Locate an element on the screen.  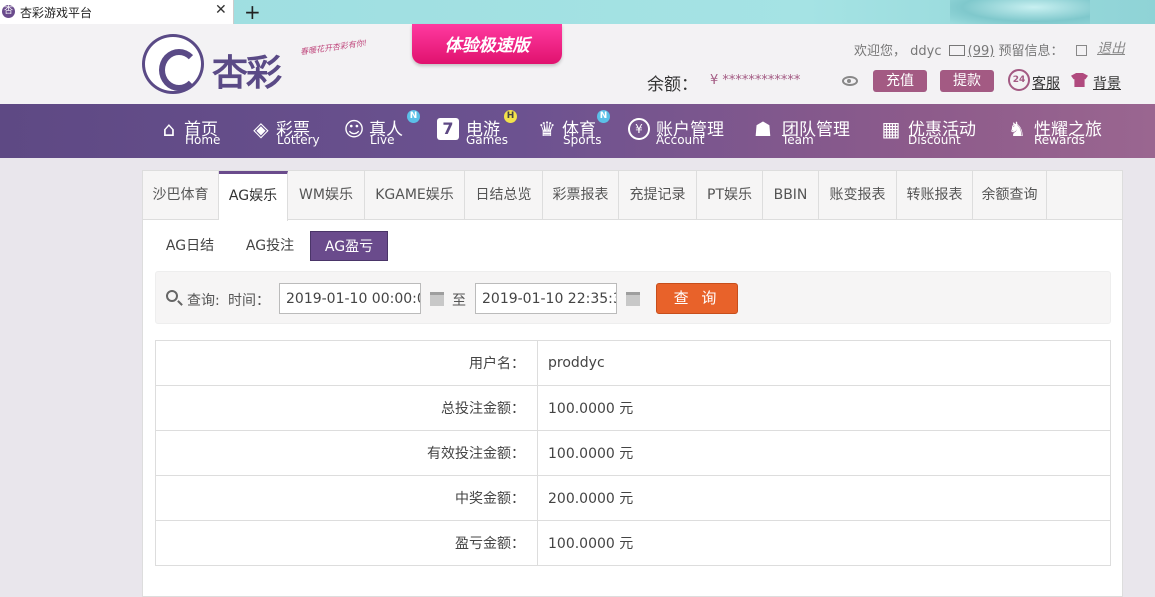
subtab-wm: WM娱乐 is located at coordinates (326, 195).